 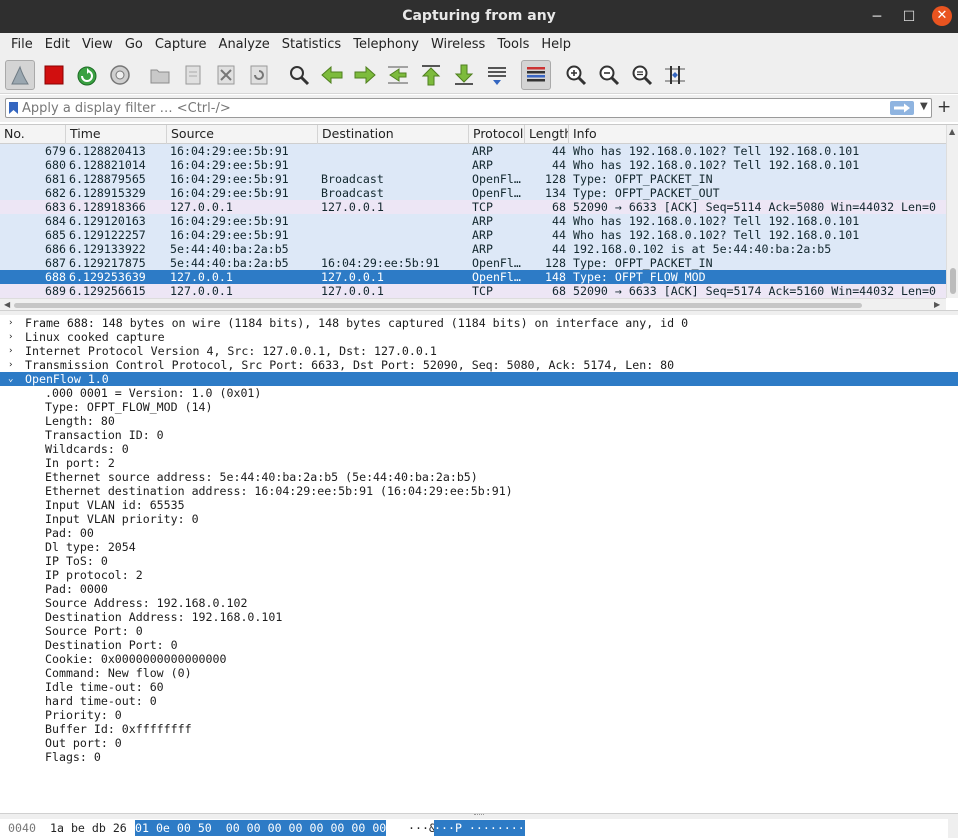 I want to click on detail-field: Destination Port: 0, so click(x=479, y=645).